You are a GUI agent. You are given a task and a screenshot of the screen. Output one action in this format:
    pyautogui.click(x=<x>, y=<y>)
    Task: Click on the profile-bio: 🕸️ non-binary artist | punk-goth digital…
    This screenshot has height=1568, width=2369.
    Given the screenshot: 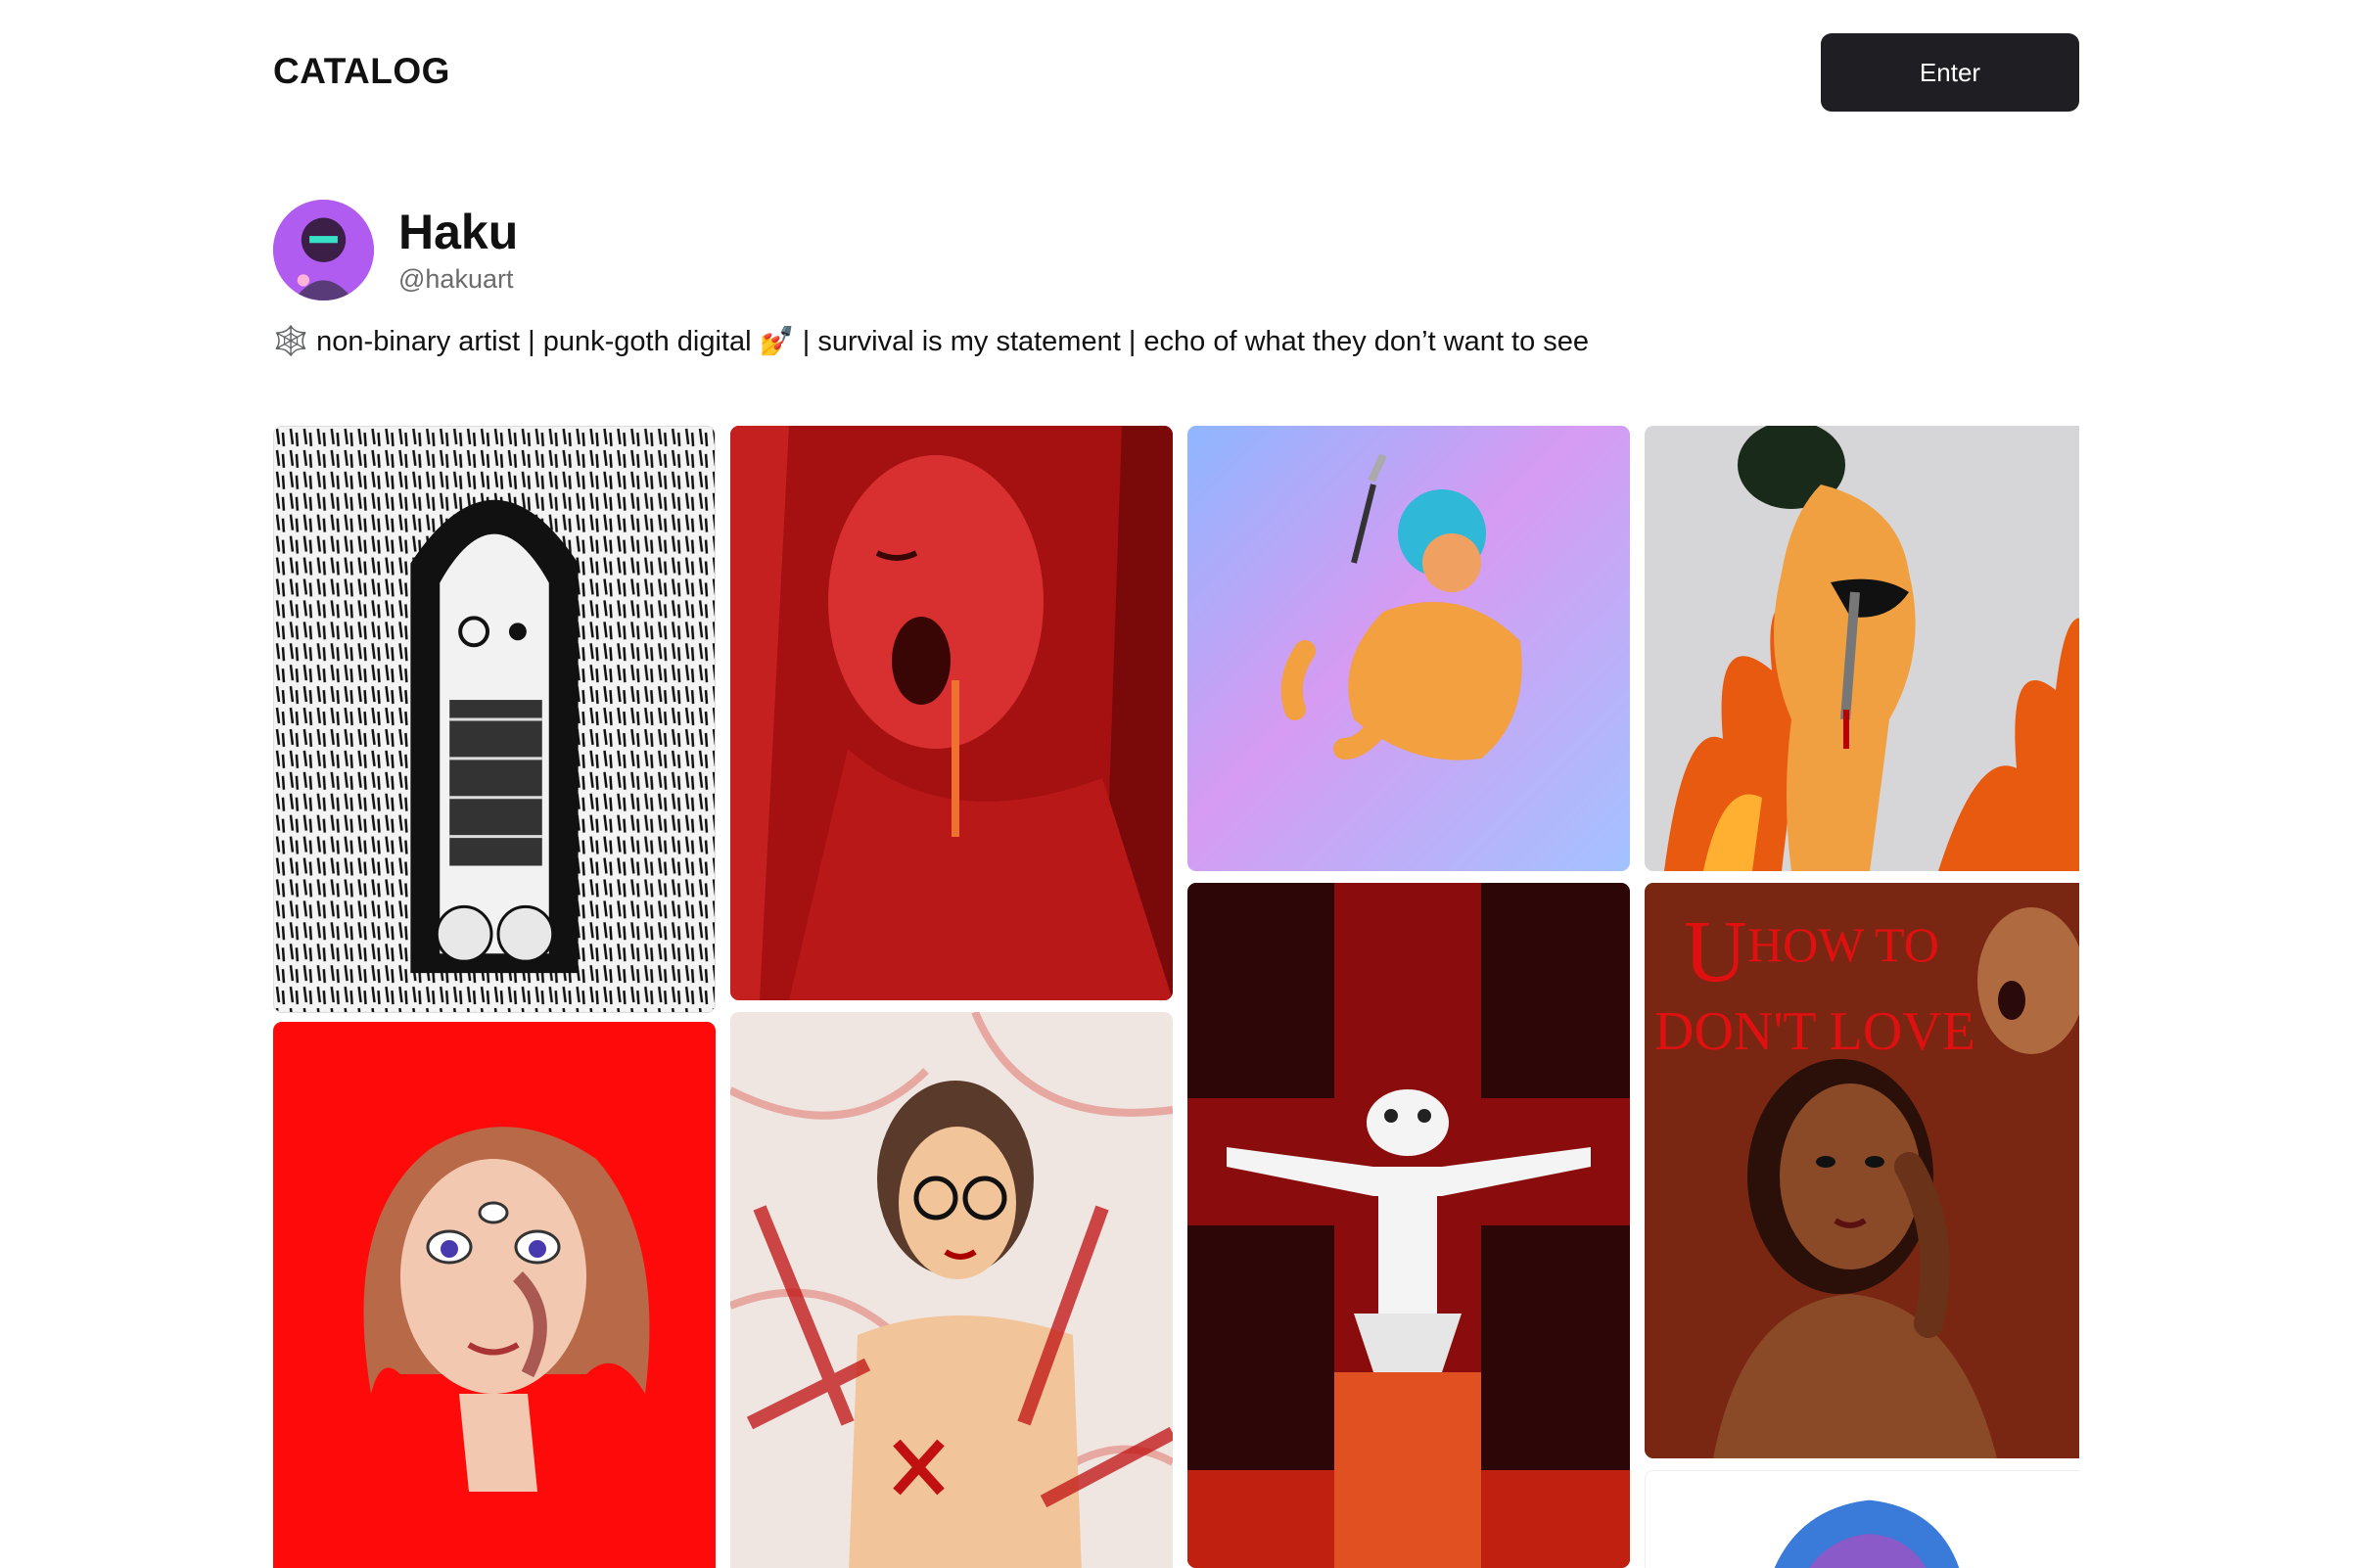 What is the action you would take?
    pyautogui.click(x=931, y=341)
    